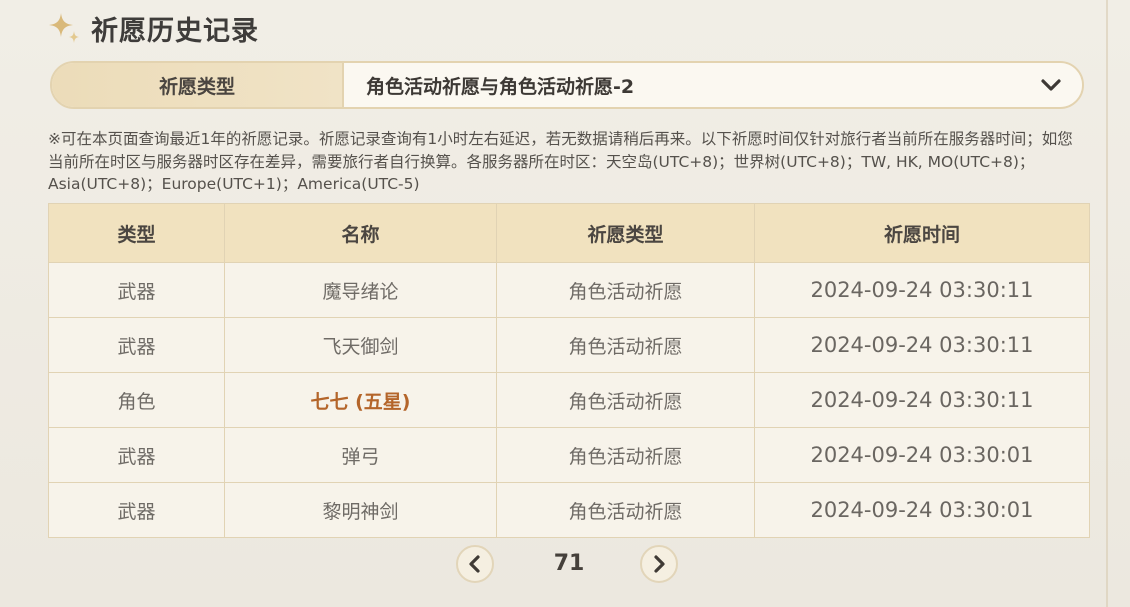  I want to click on column-header-type: 类型, so click(136, 233).